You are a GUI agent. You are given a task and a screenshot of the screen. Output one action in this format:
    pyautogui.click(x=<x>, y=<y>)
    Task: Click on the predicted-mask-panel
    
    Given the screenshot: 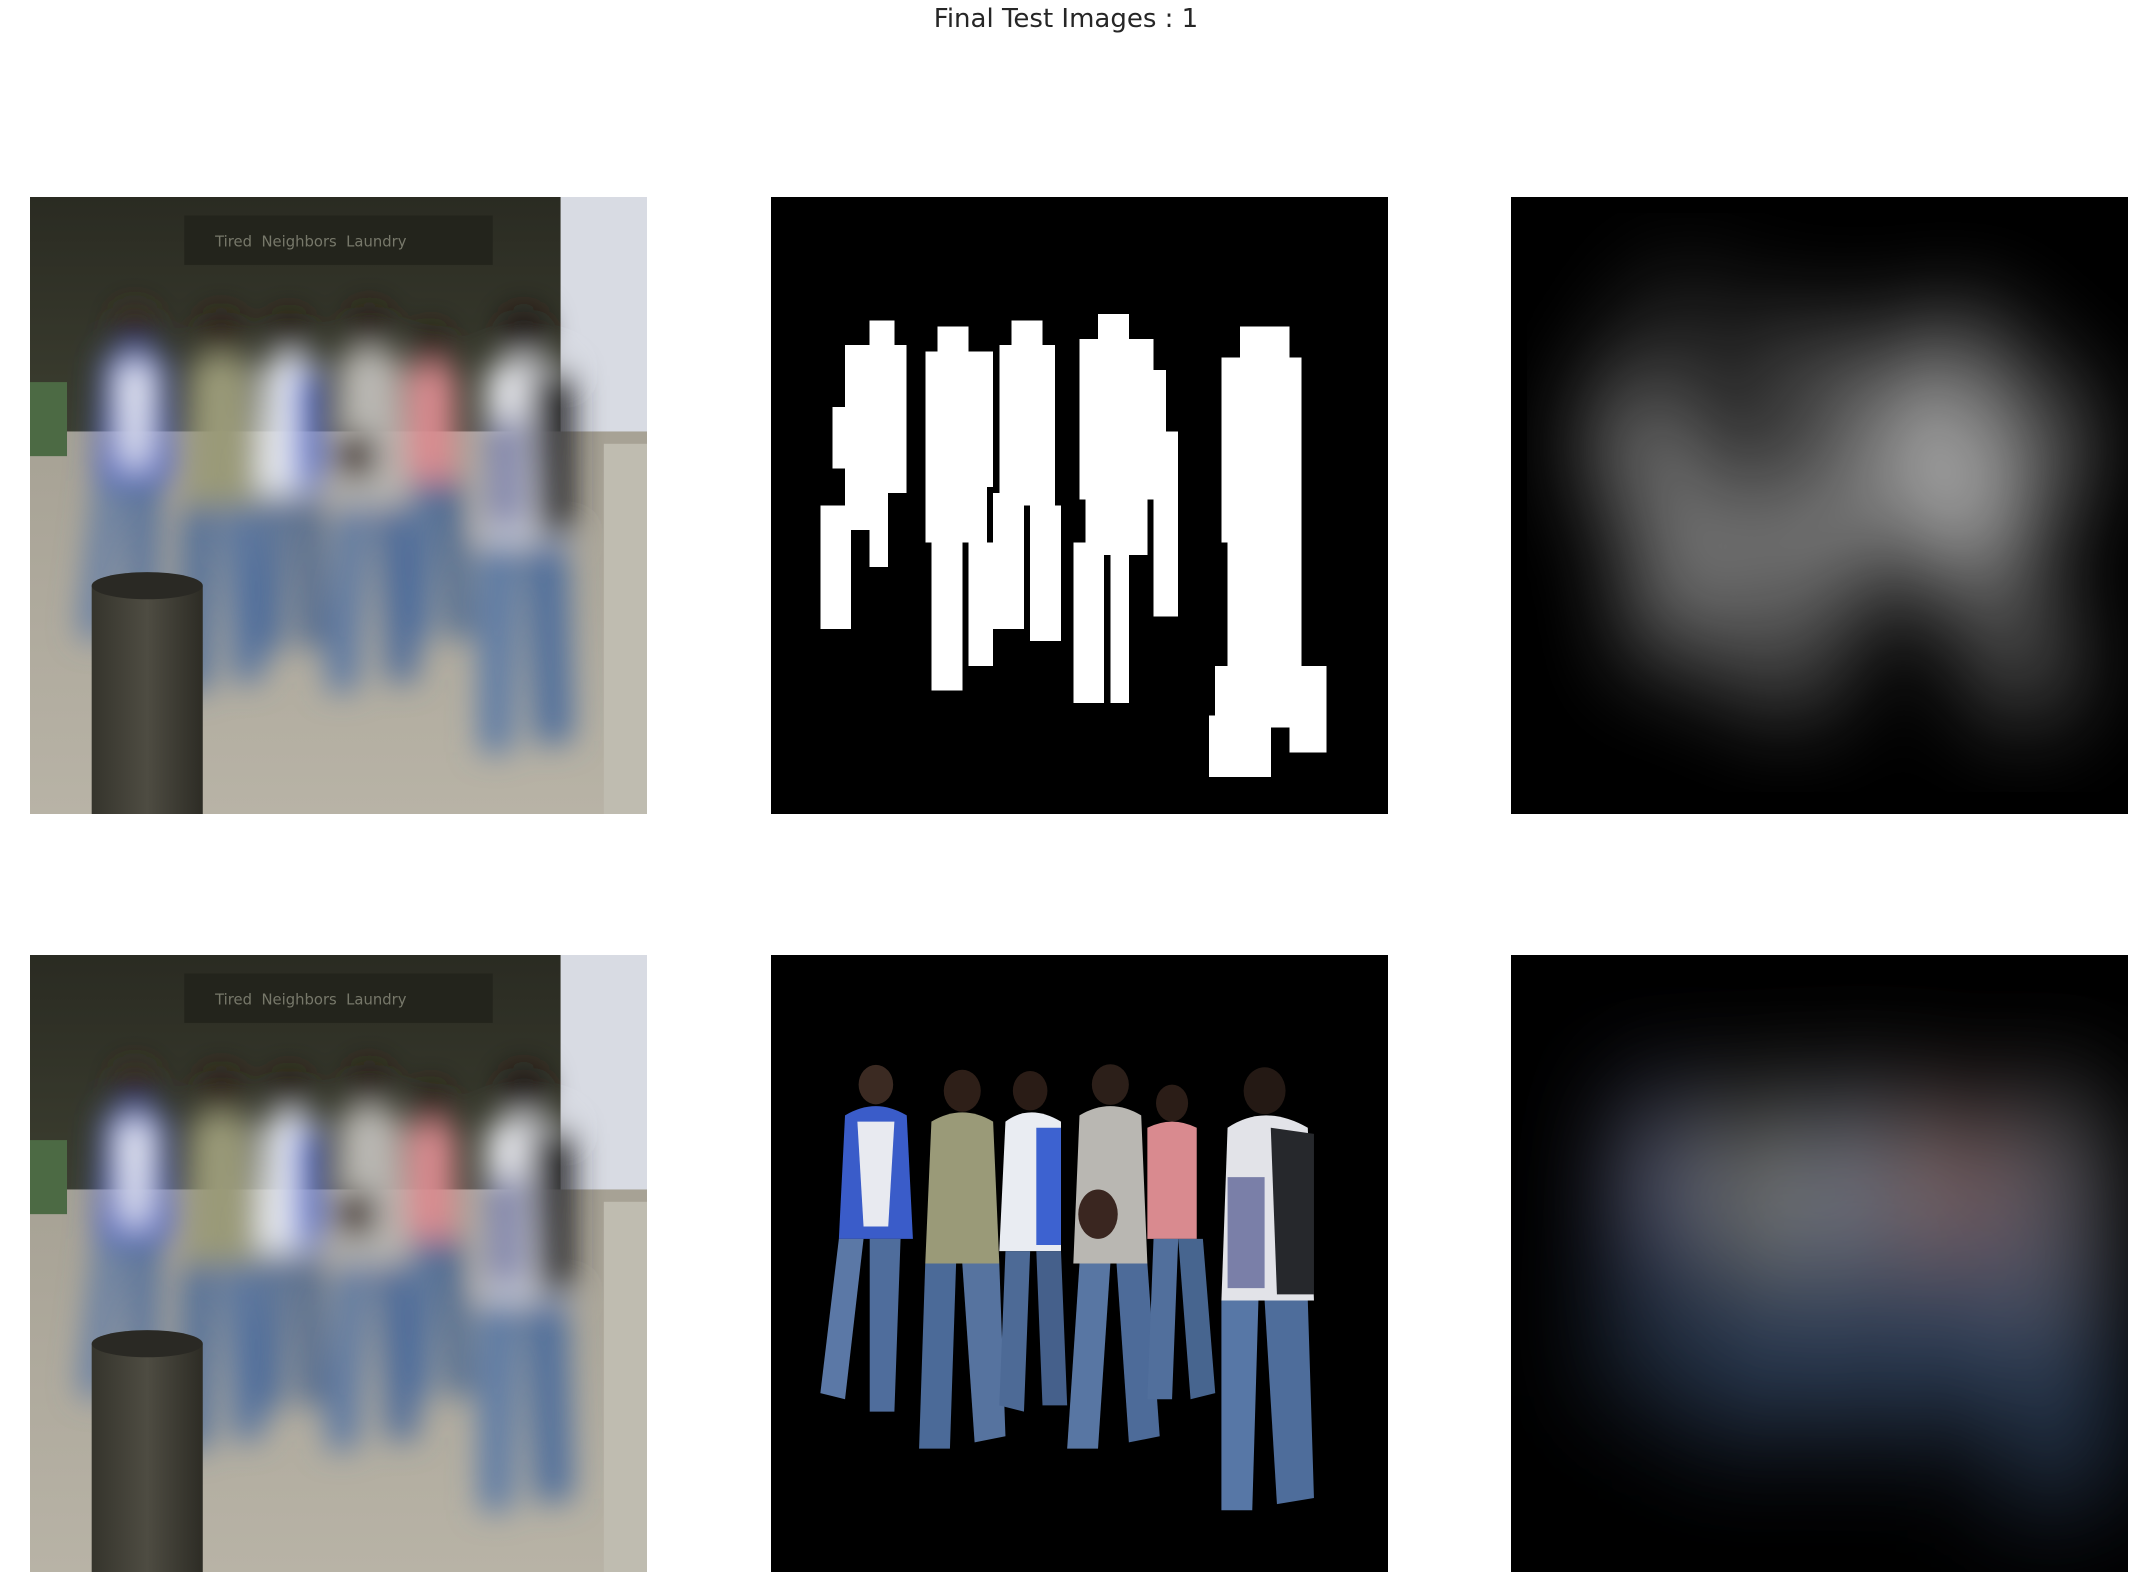 What is the action you would take?
    pyautogui.click(x=1819, y=505)
    